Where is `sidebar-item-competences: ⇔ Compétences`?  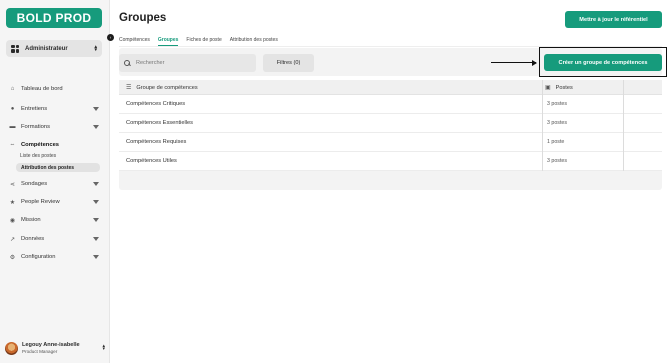
sidebar-item-competences: ⇔ Compétences is located at coordinates (54, 145).